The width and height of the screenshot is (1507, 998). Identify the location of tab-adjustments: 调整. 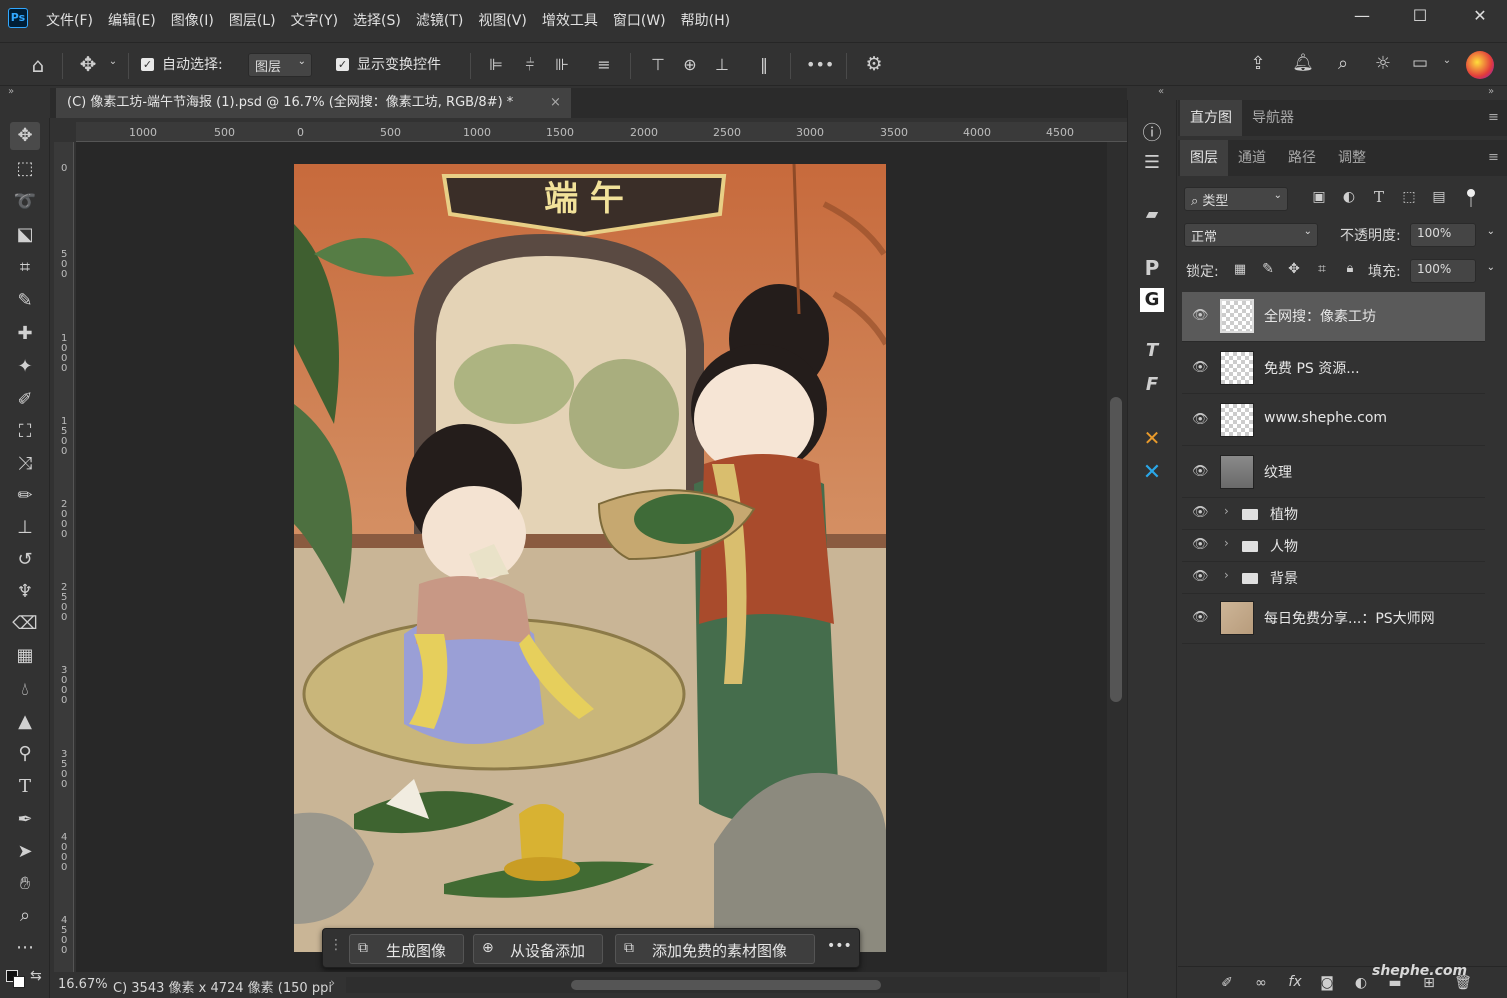
(1352, 158).